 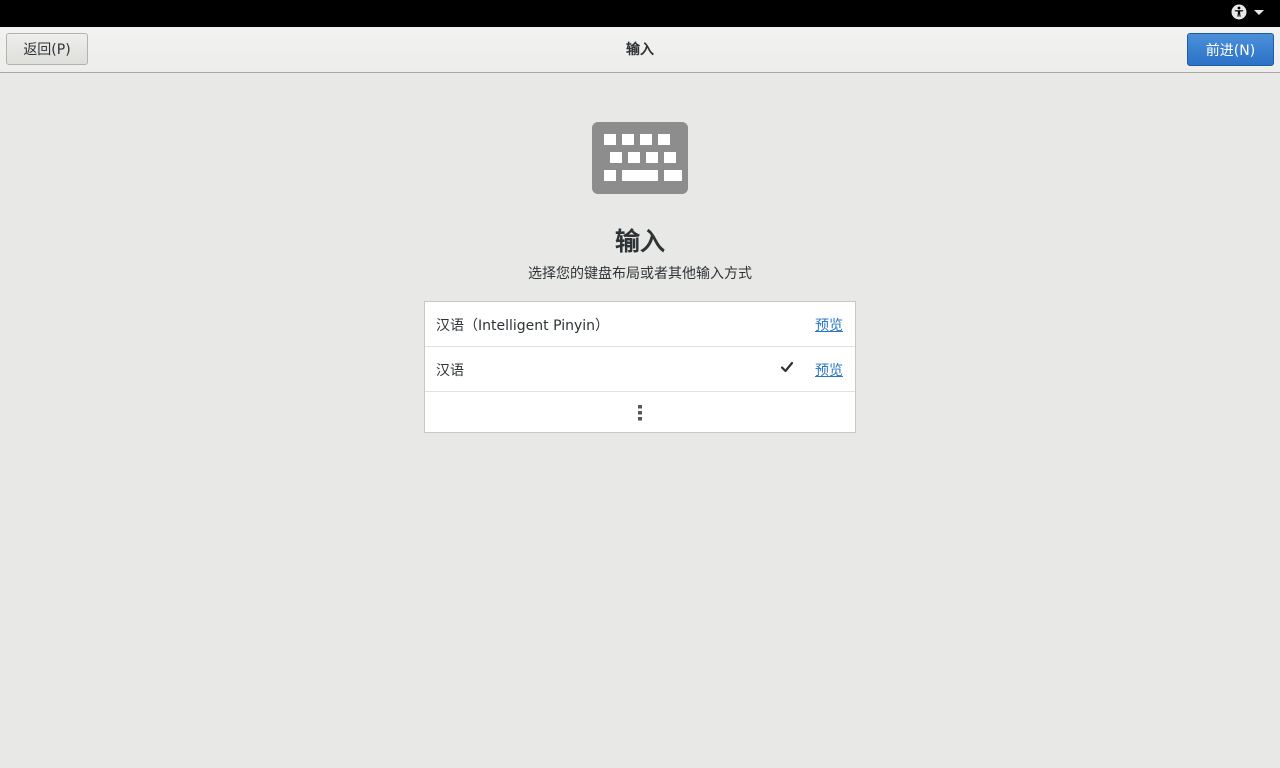 I want to click on input-source-row: 汉语 预览, so click(x=640, y=369).